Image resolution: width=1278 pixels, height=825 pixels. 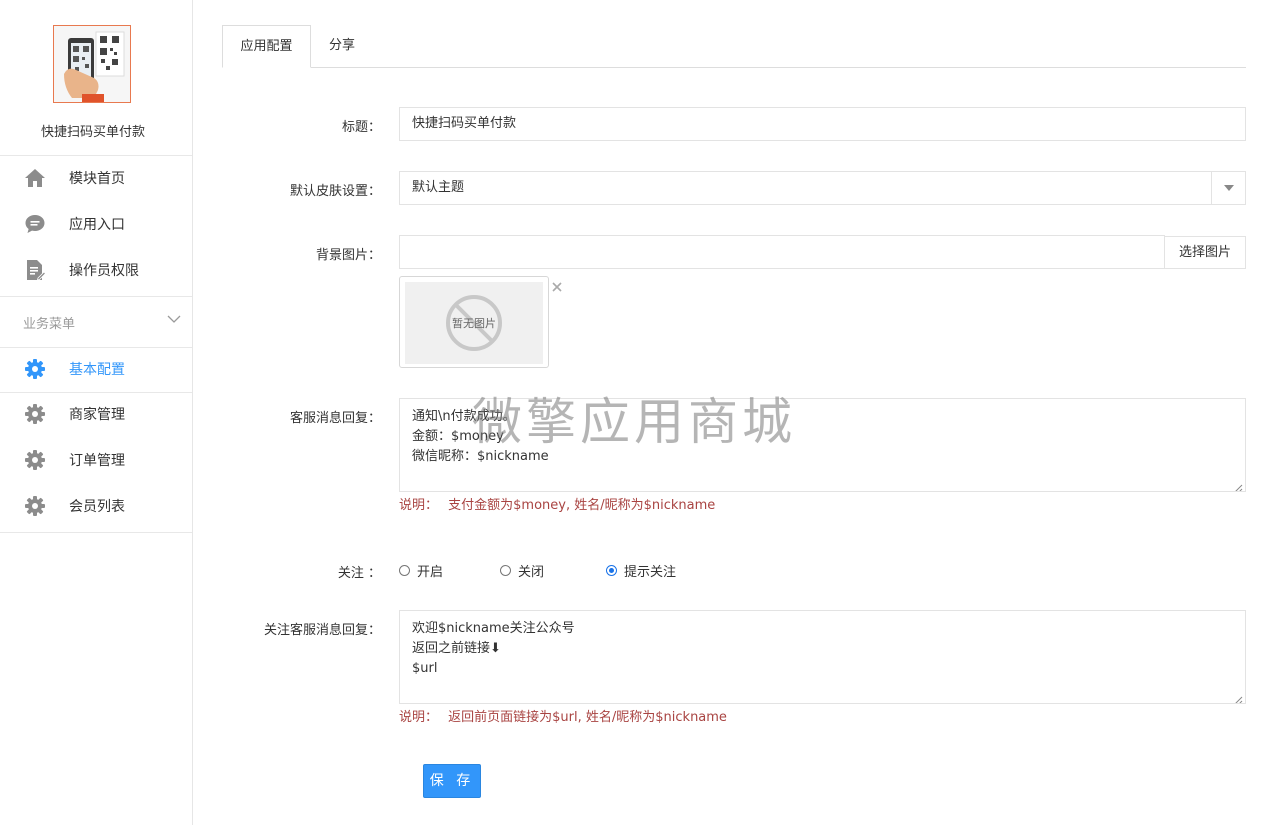 I want to click on sidebar-item-label: 会员列表, so click(x=97, y=507).